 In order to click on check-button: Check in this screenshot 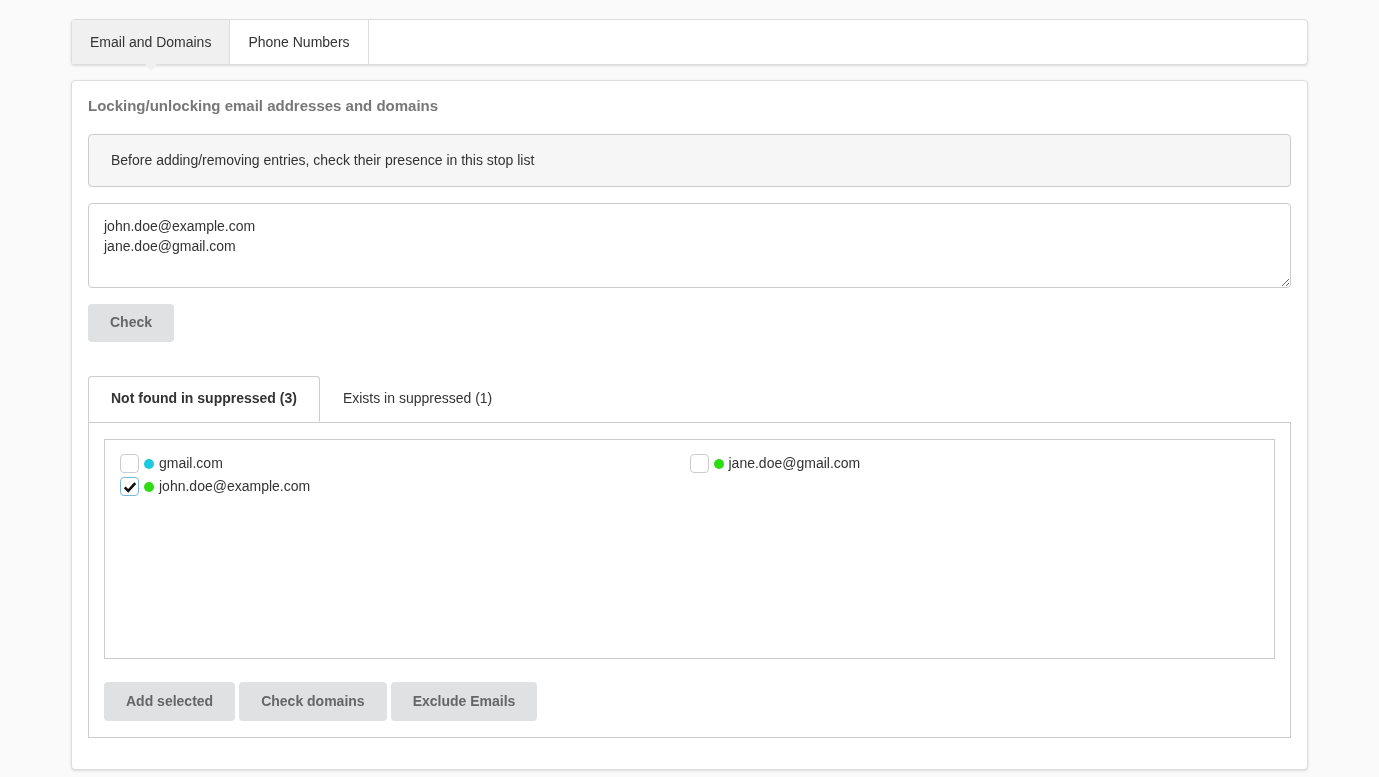, I will do `click(131, 322)`.